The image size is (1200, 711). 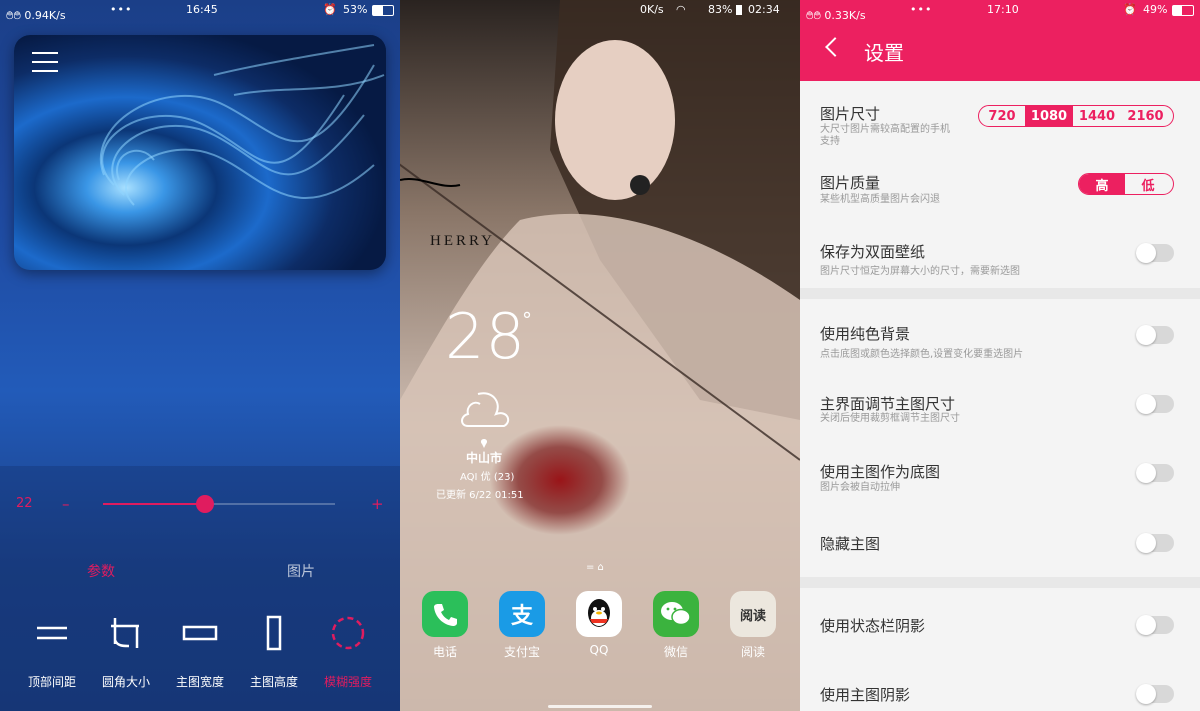 I want to click on slider-value: 22, so click(x=24, y=503).